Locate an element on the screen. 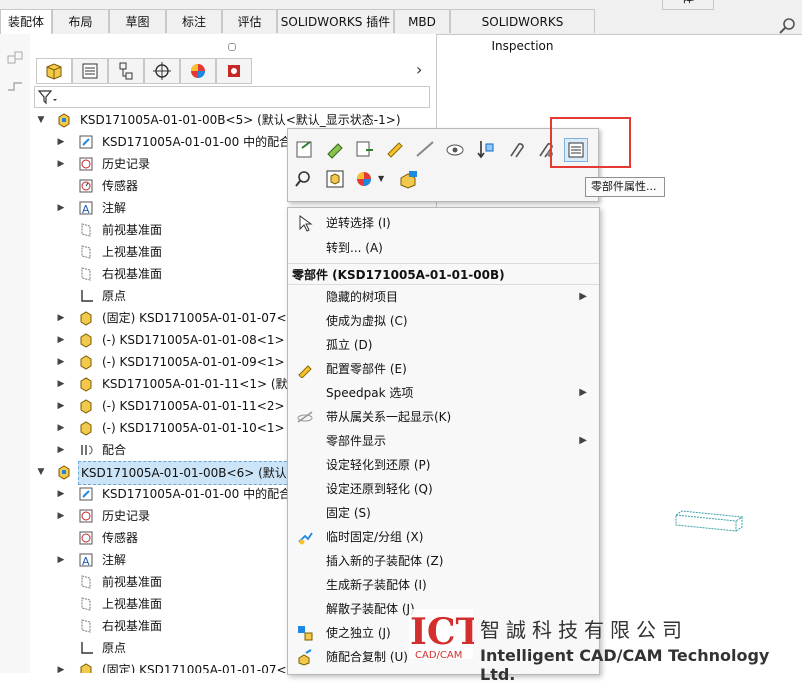 The image size is (802, 684). menu-fix: 固定 (S) is located at coordinates (443, 513).